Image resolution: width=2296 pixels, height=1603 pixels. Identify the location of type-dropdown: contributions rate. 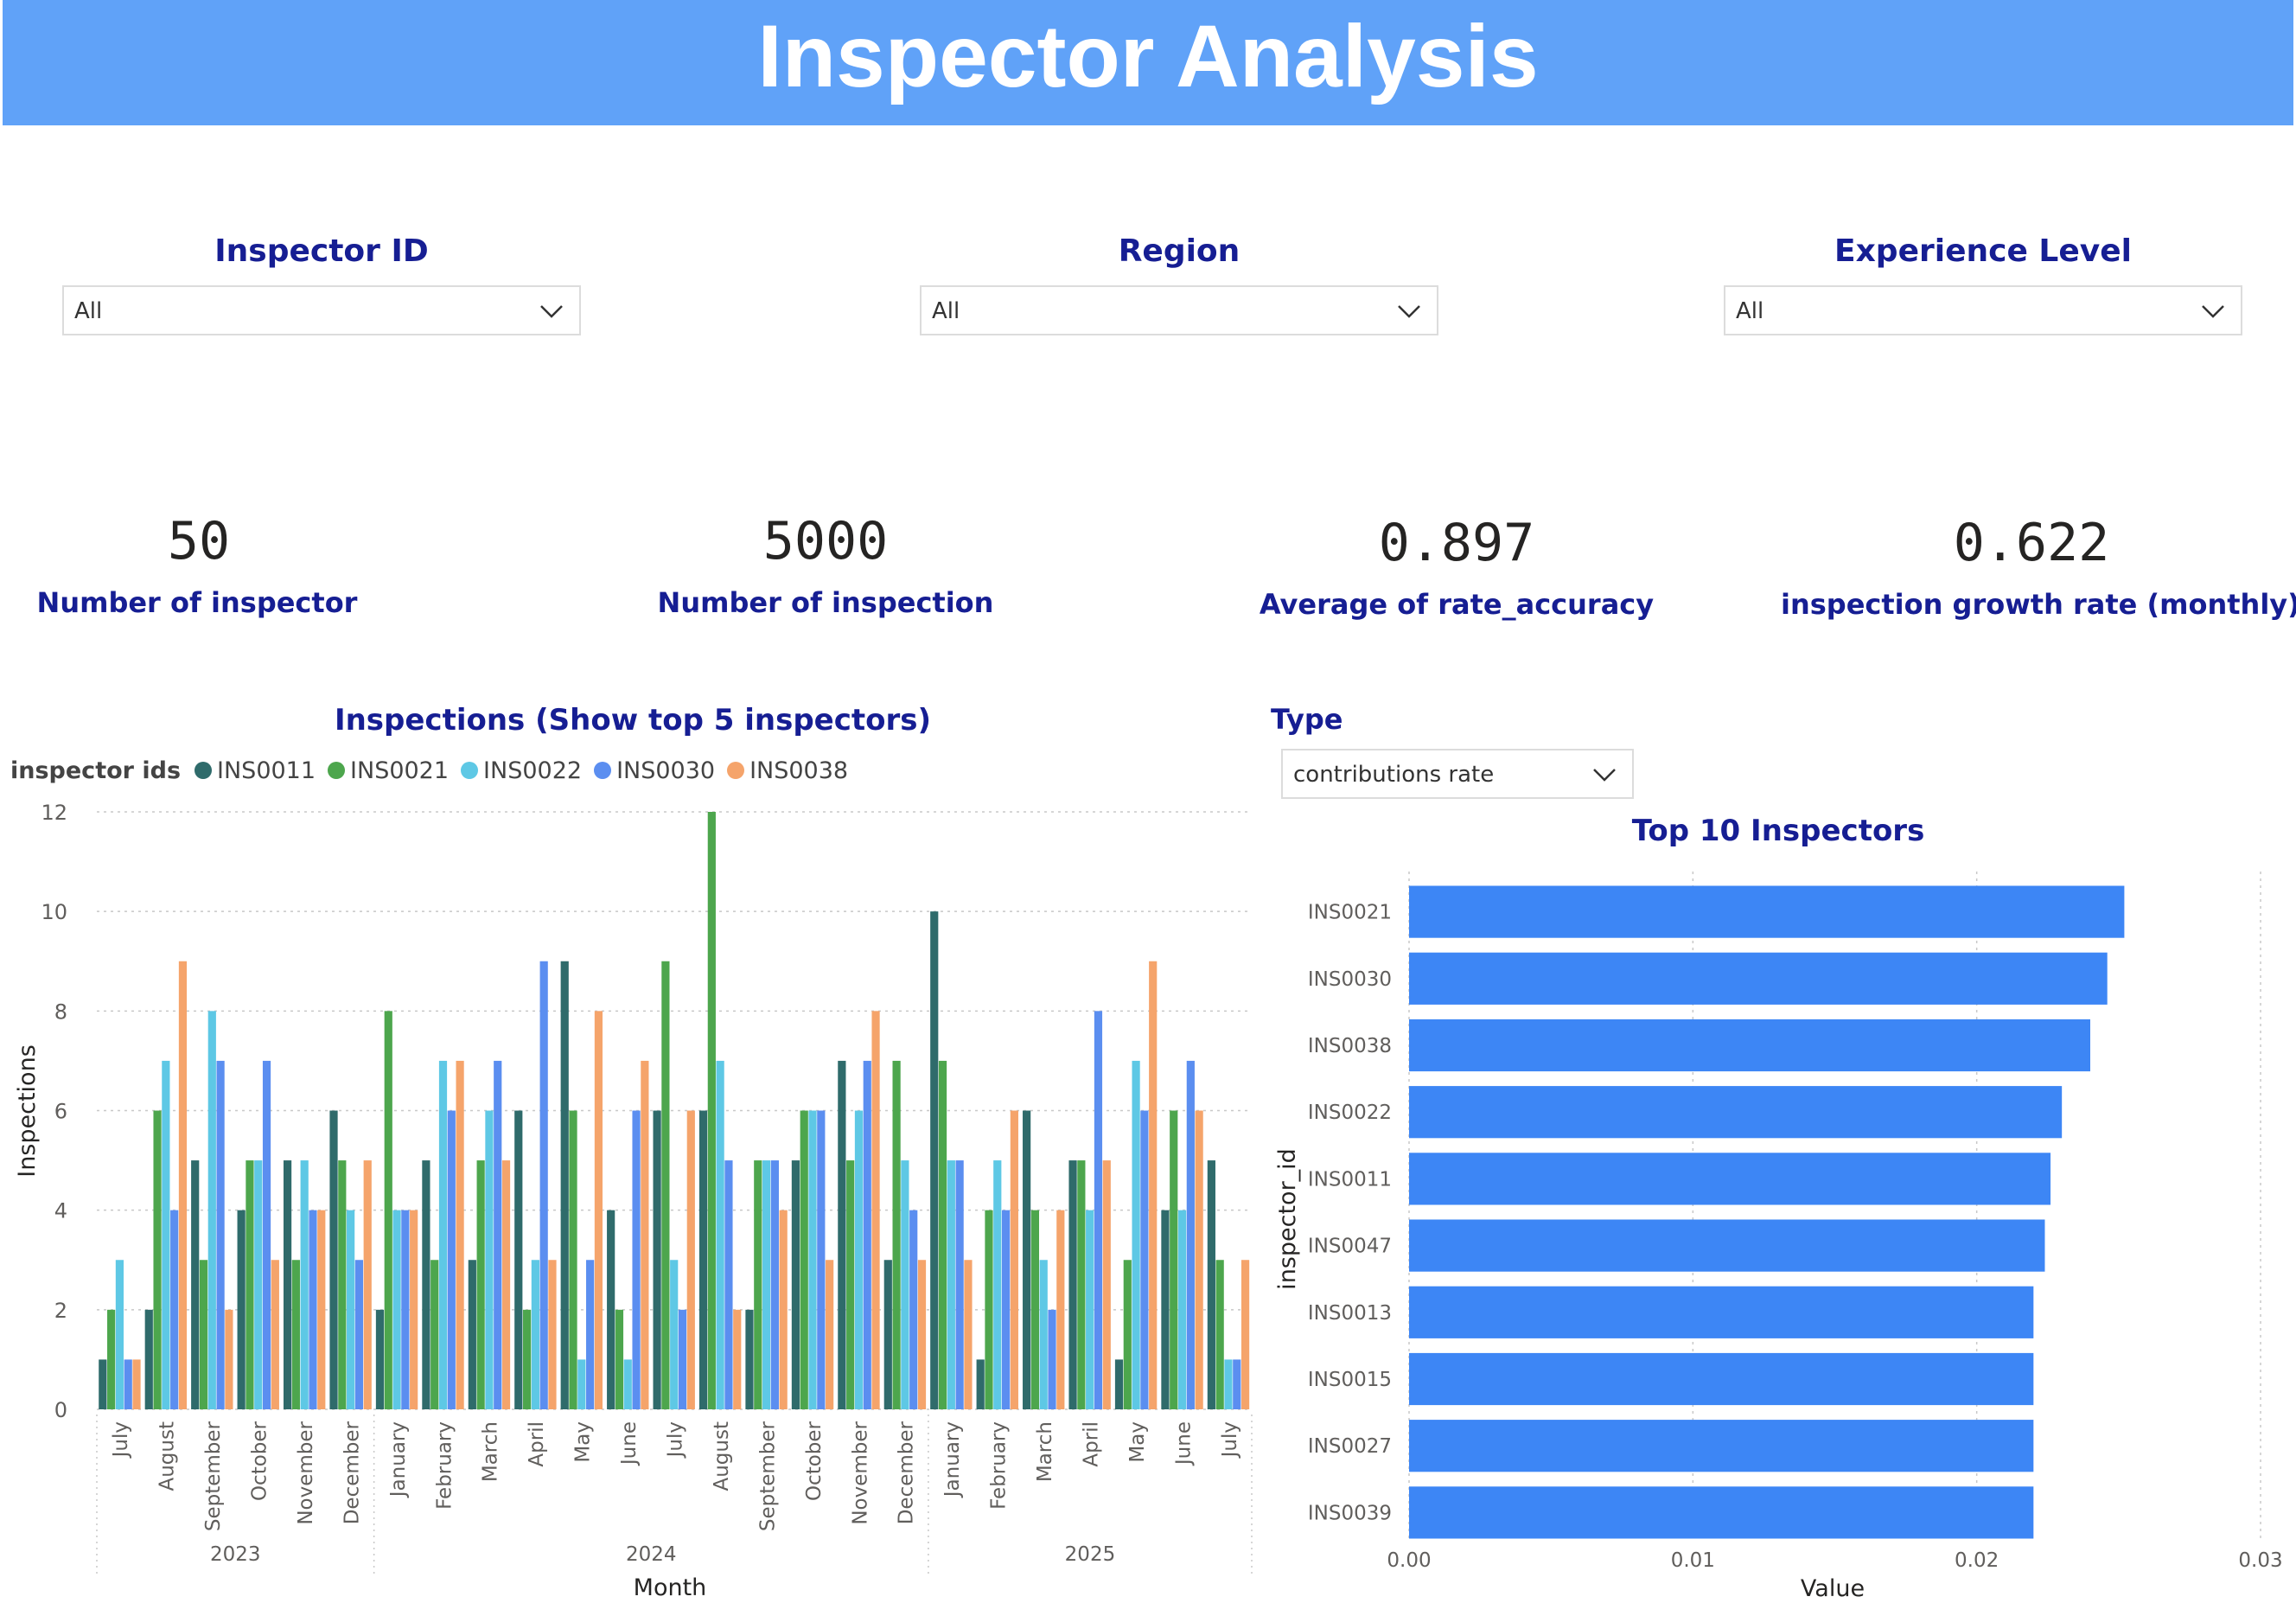
(1457, 774).